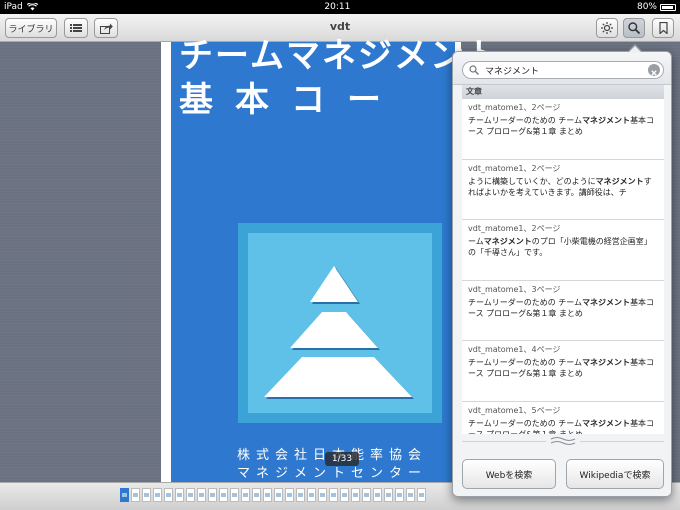  I want to click on web-search-button: Webを検索, so click(509, 474).